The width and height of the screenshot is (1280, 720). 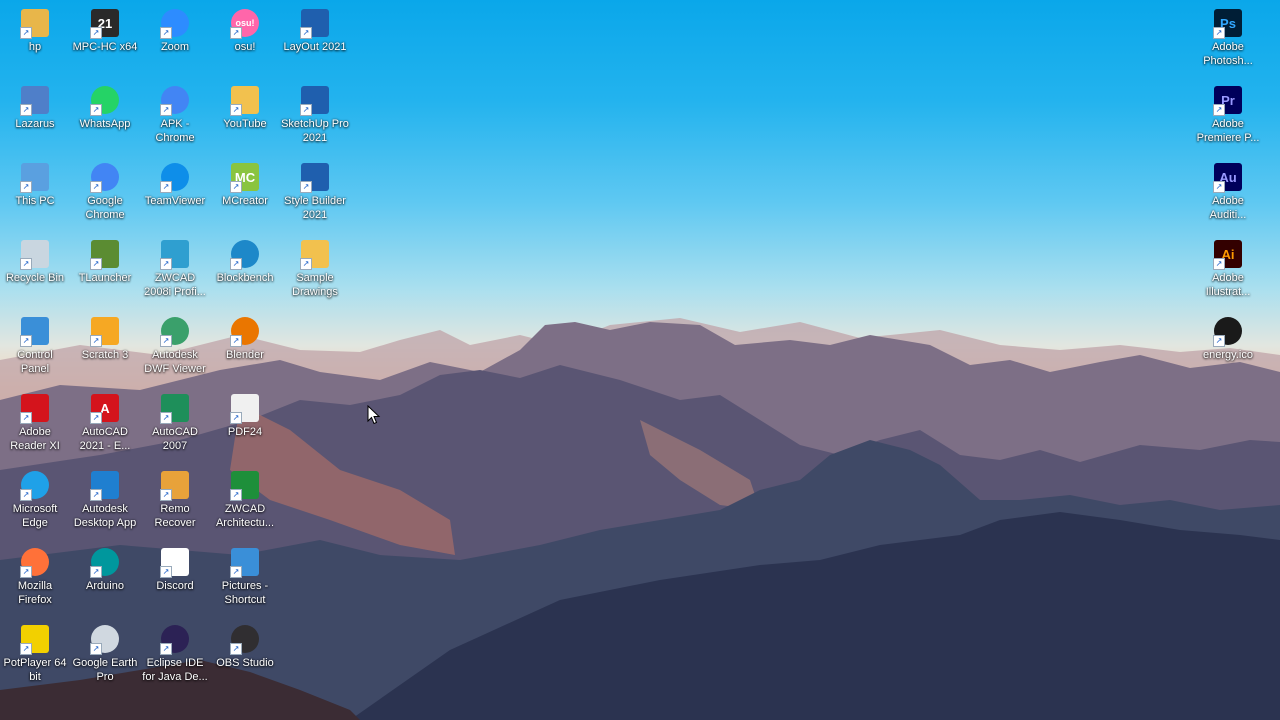 What do you see at coordinates (105, 272) in the screenshot?
I see `desktop-icon-tlauncher: ↗ TLauncher` at bounding box center [105, 272].